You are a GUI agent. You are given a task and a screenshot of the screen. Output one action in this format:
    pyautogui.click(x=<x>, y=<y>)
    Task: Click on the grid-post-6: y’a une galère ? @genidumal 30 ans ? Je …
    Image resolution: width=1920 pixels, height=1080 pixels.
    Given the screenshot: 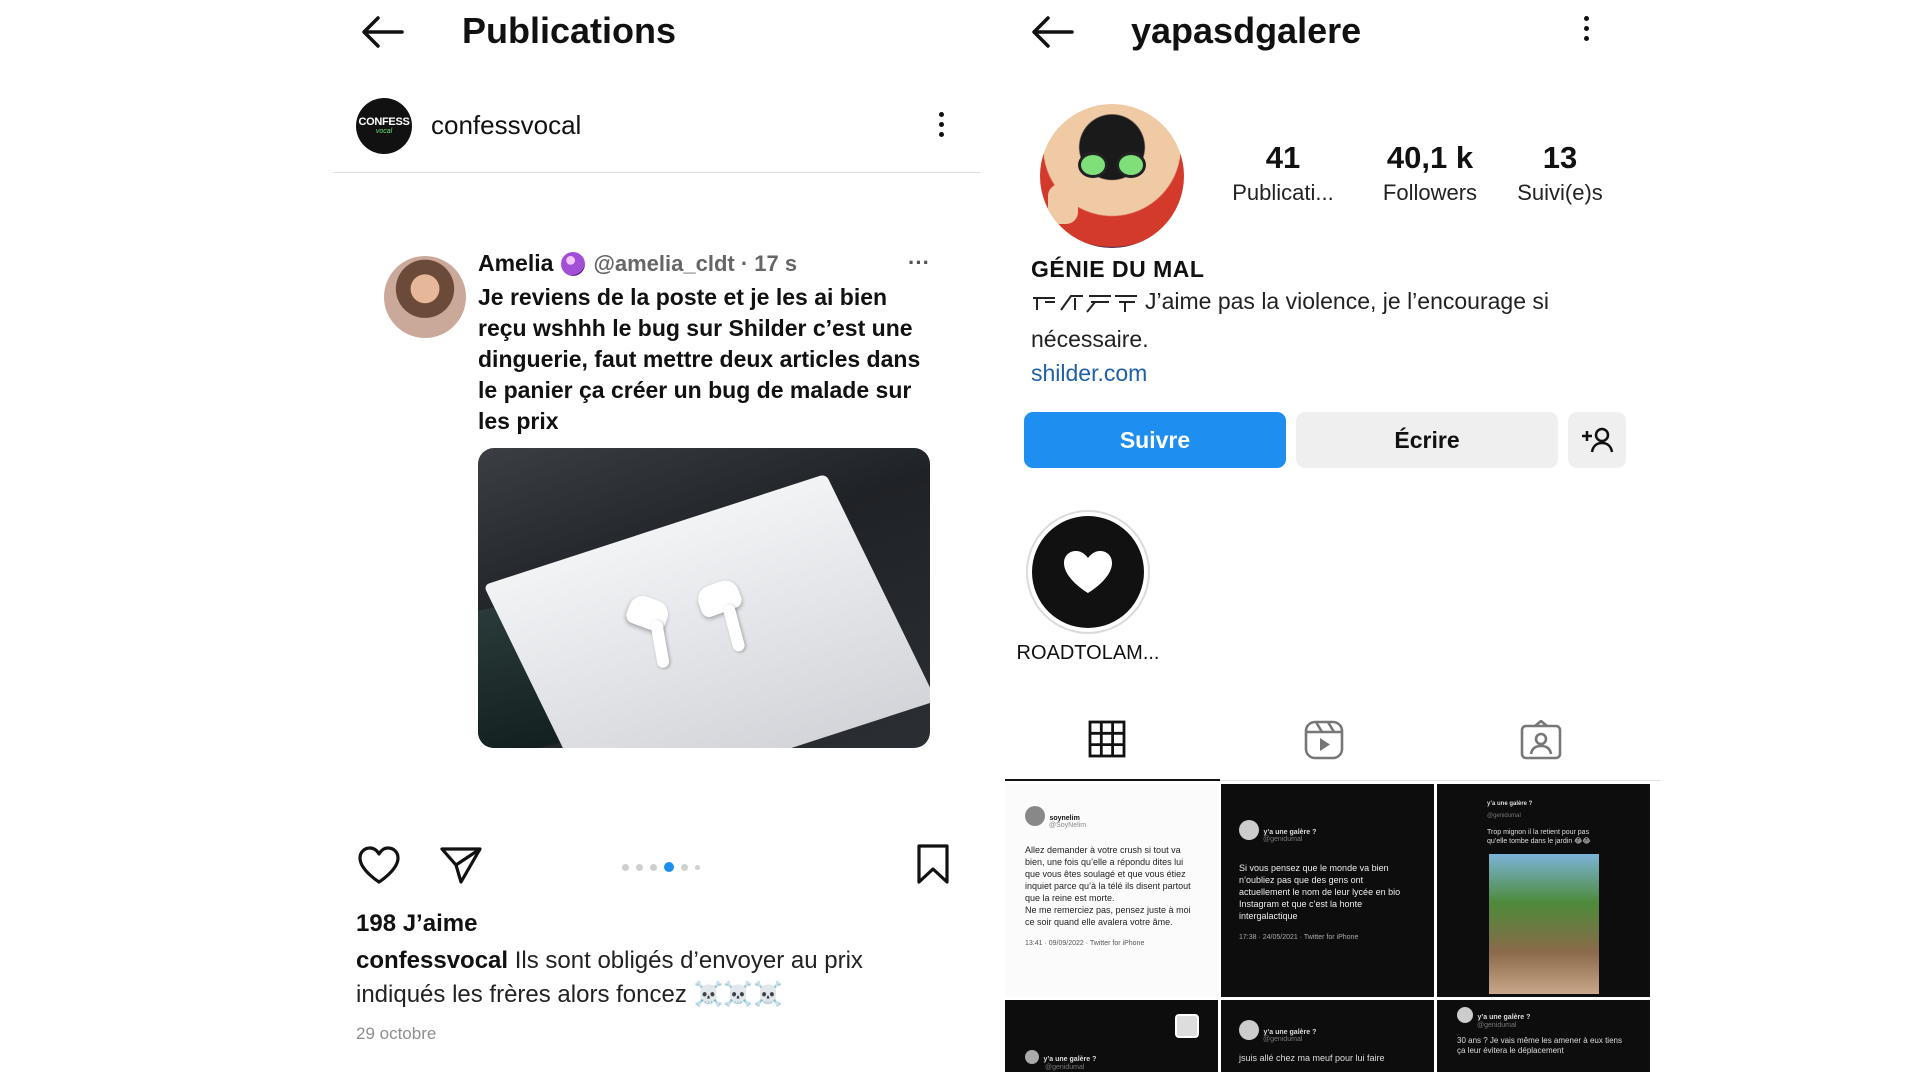 What is the action you would take?
    pyautogui.click(x=1543, y=1036)
    